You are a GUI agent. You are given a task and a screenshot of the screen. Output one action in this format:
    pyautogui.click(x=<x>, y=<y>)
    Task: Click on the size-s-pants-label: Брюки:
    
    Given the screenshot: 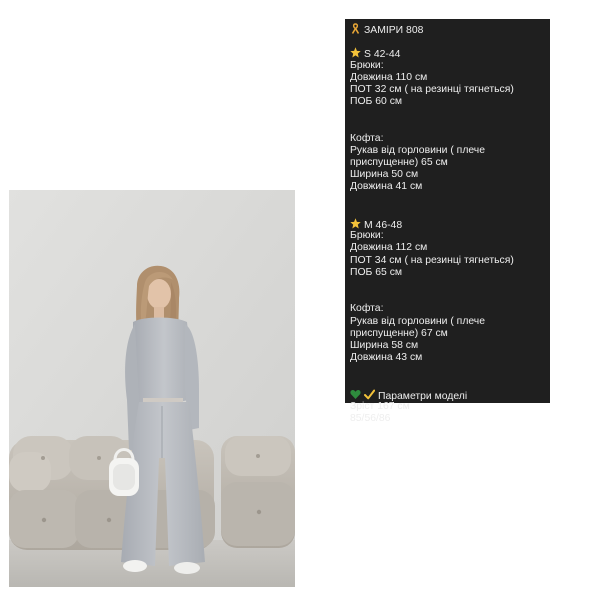 What is the action you would take?
    pyautogui.click(x=367, y=65)
    